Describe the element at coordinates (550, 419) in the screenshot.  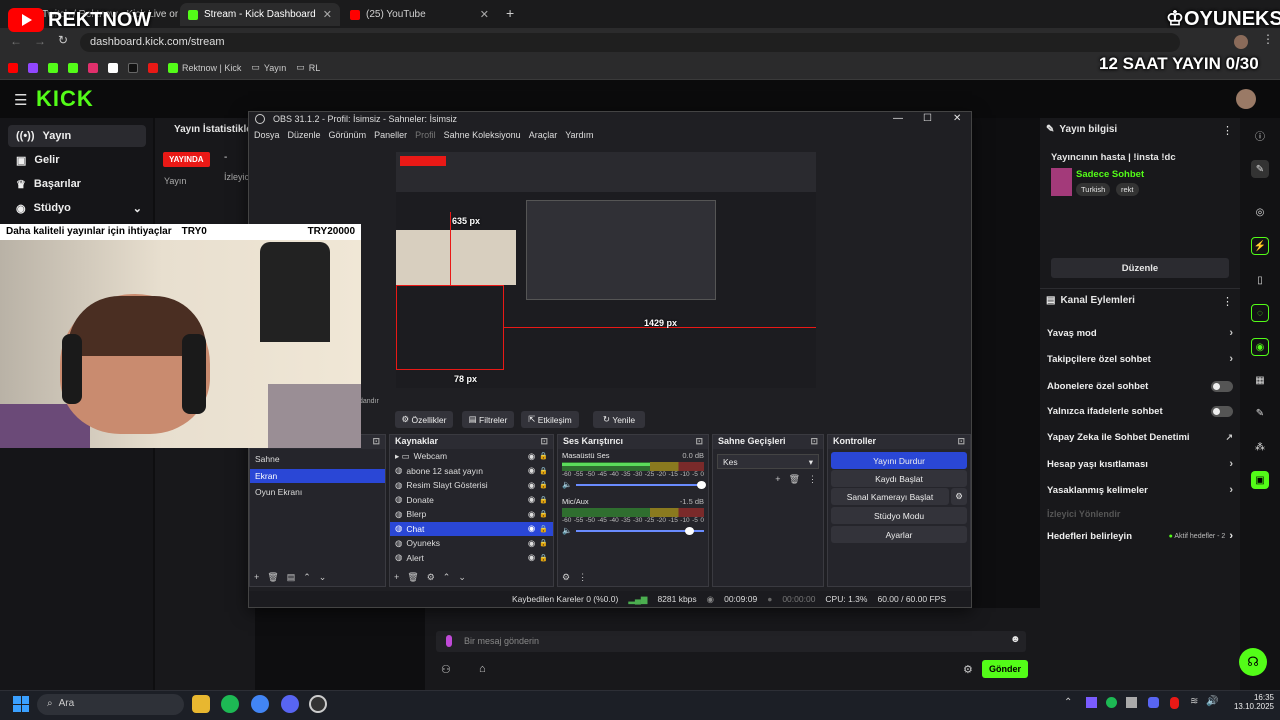
I see `interact-button: ⇱ Etkileşim` at that location.